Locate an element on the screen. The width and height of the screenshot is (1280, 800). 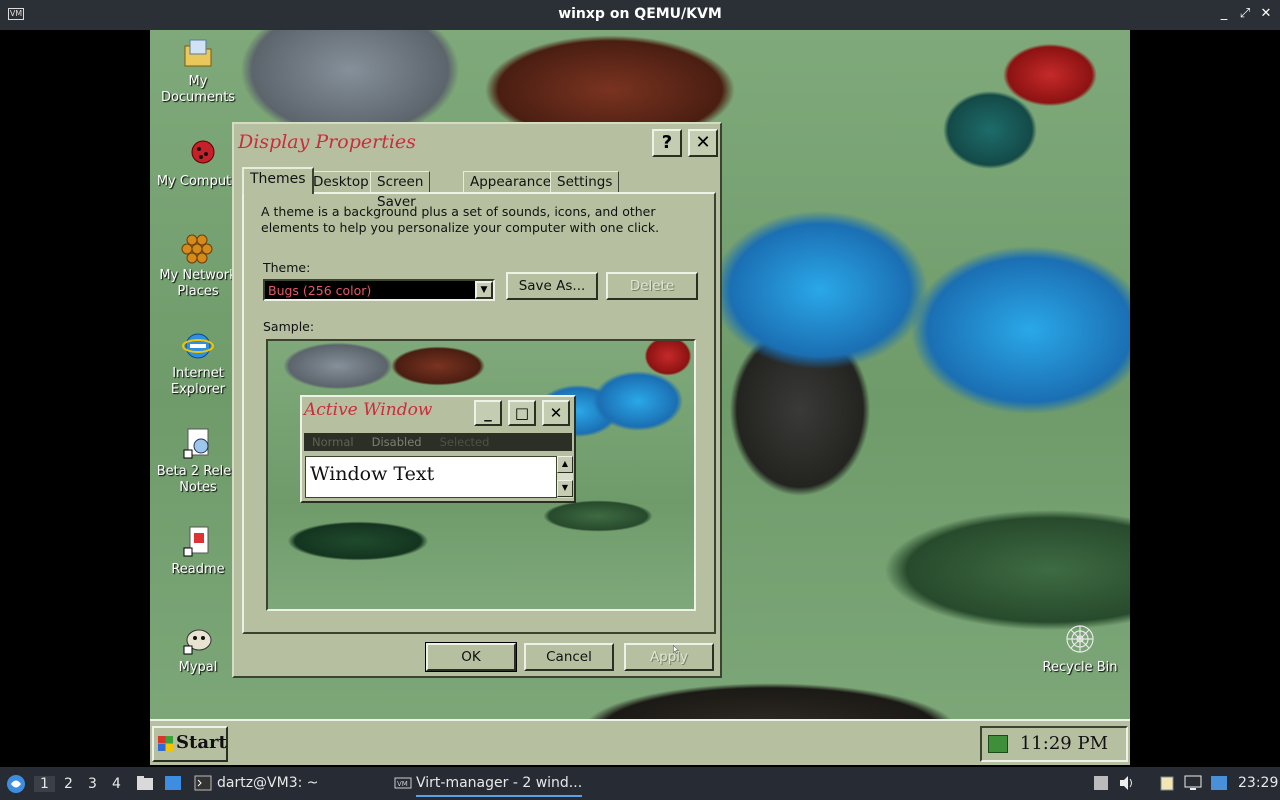
sample-menu-selected: Selected is located at coordinates (464, 442).